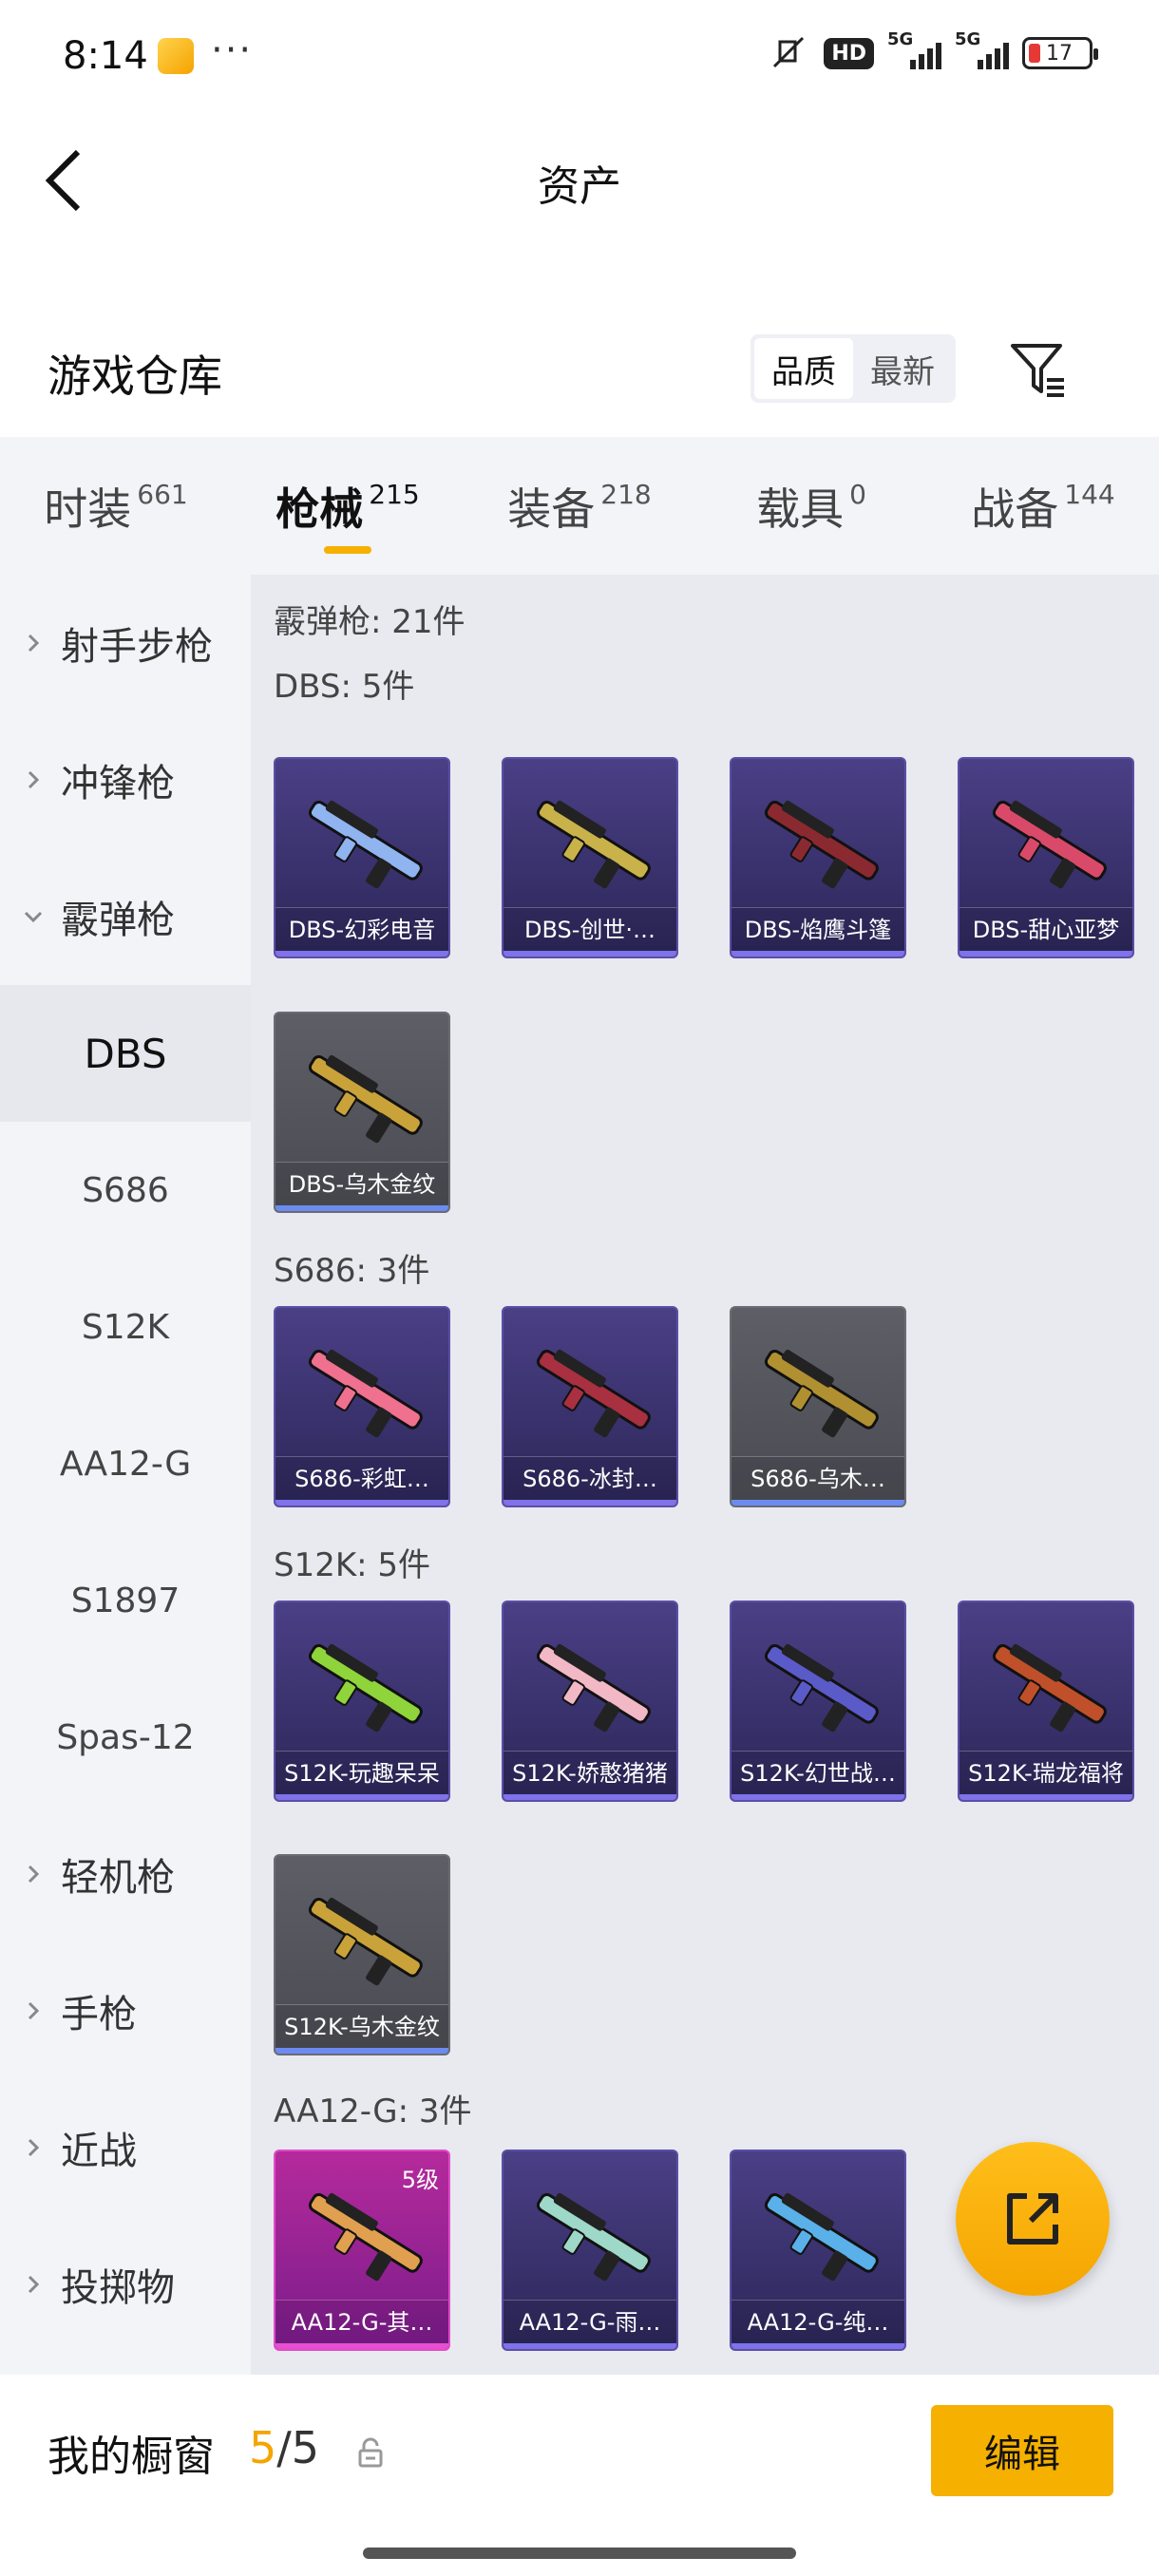  I want to click on sidebar-item-5: S12K, so click(125, 1327).